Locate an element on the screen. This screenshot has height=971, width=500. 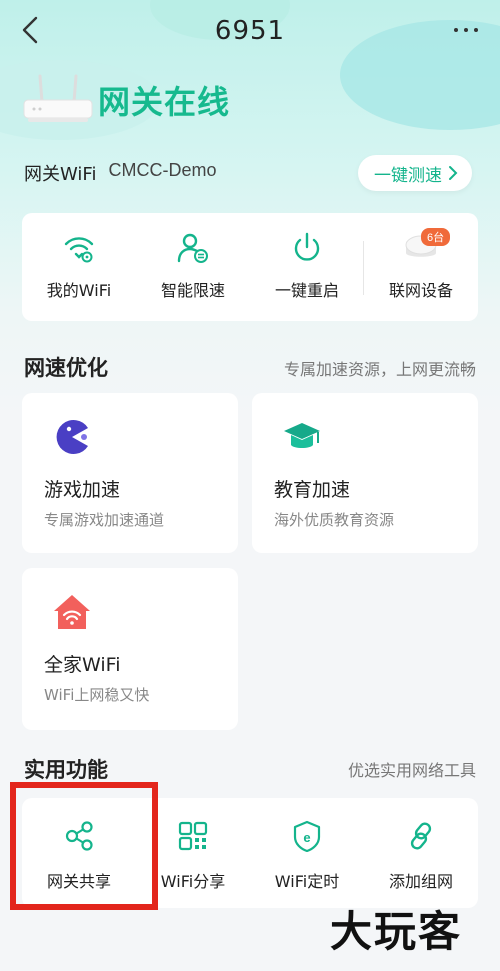
family-wifi-card: 全家WiFi WiFi上网稳又快 is located at coordinates (130, 649).